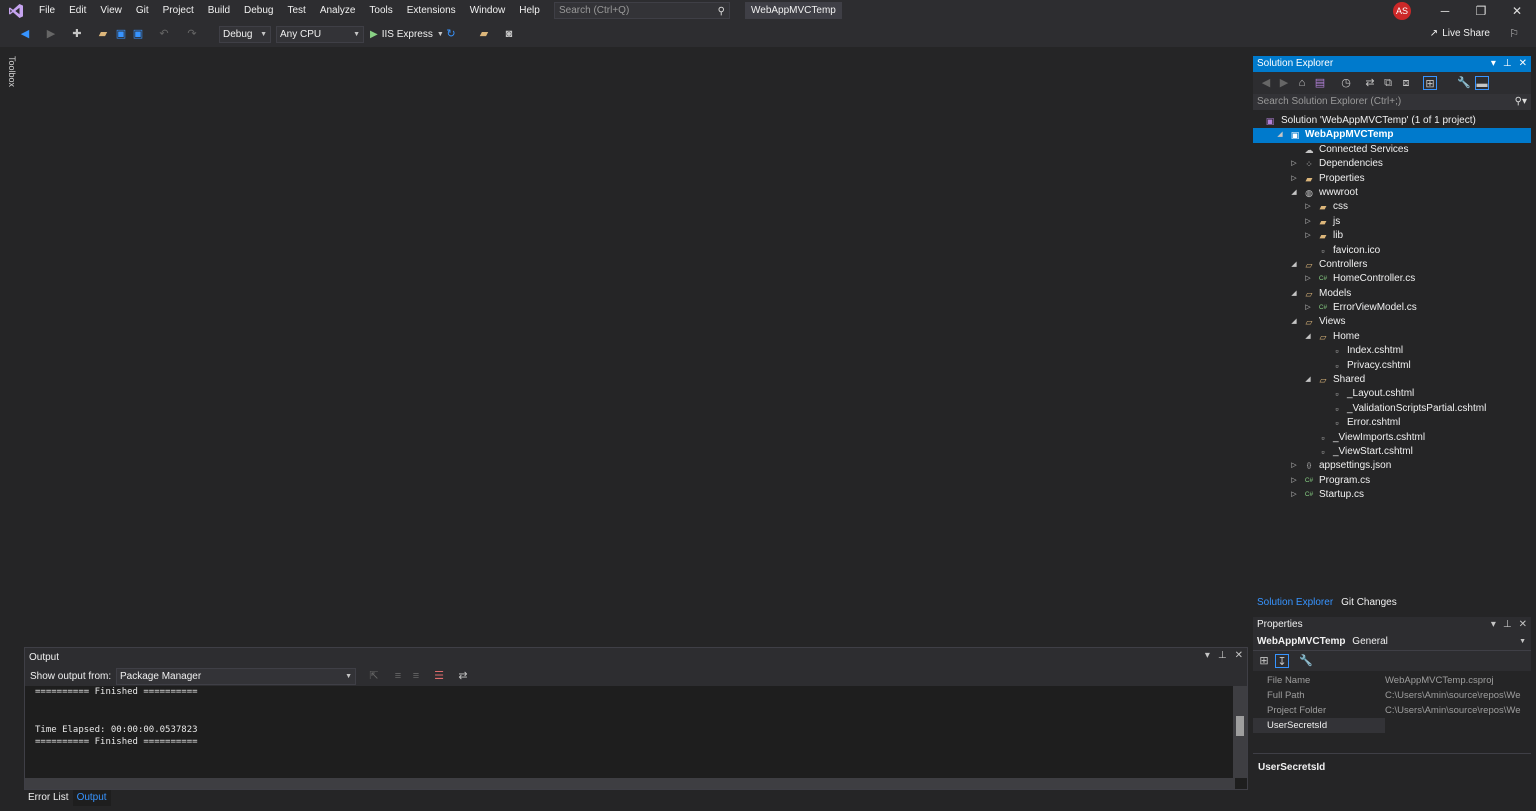 This screenshot has height=811, width=1536. What do you see at coordinates (1458, 725) in the screenshot?
I see `property-value` at bounding box center [1458, 725].